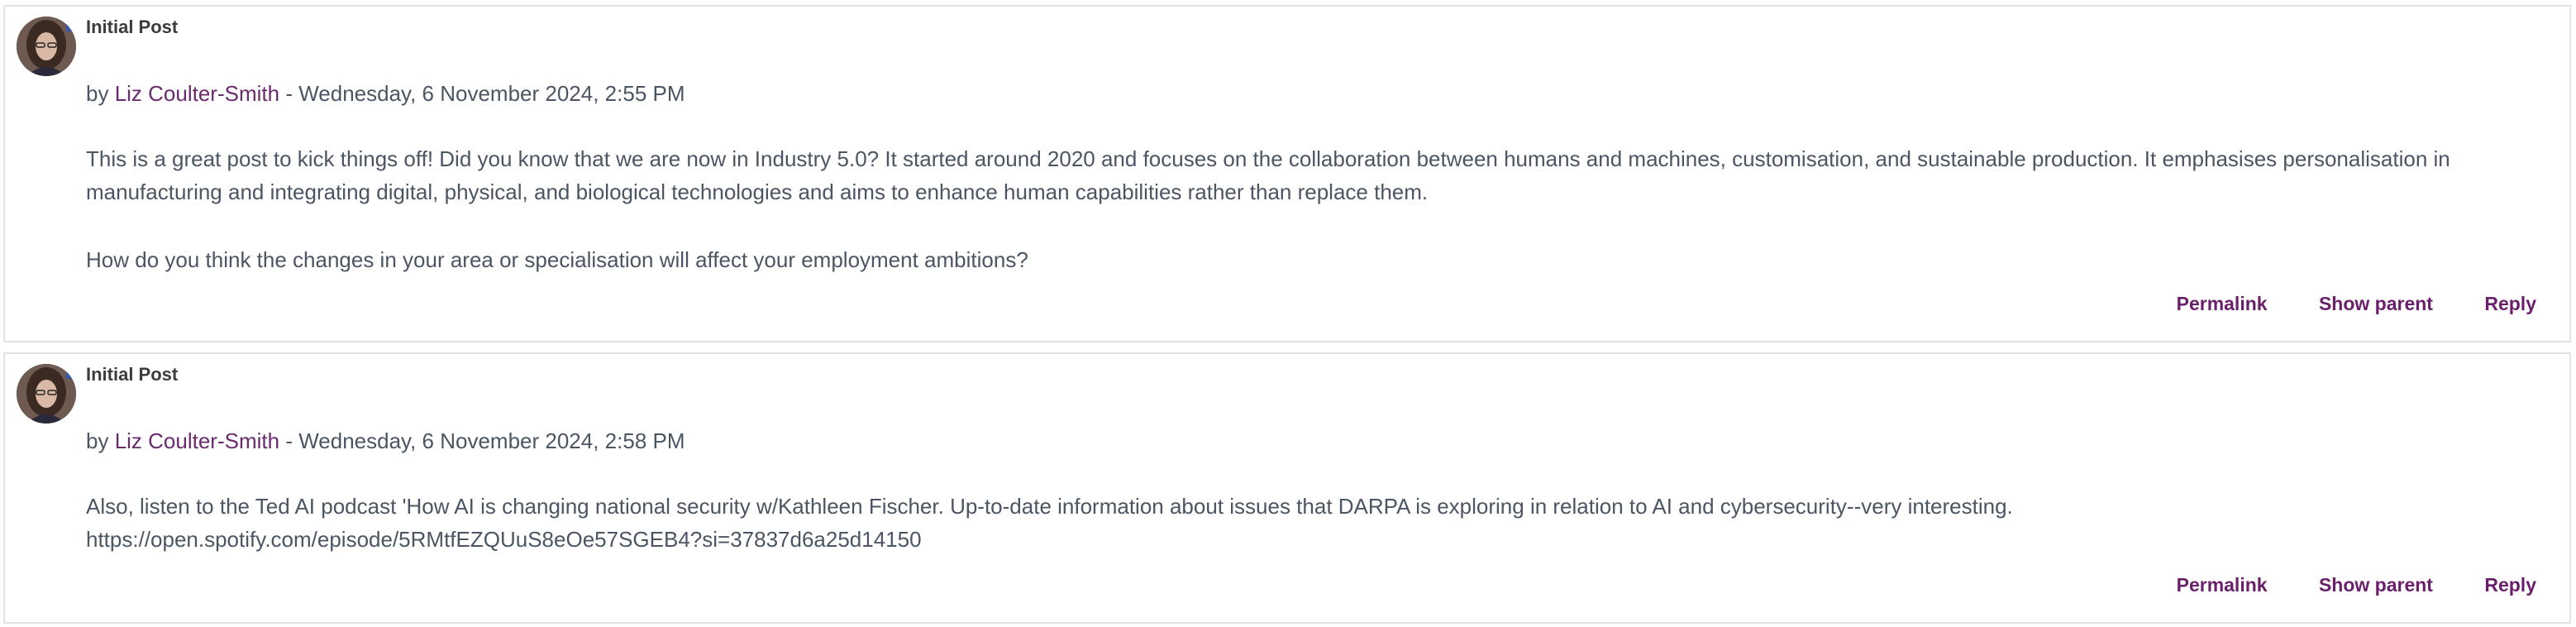 This screenshot has width=2576, height=627. What do you see at coordinates (482, 440) in the screenshot?
I see `post-date: - Wednesday, 6 November 2024, 2:58 PM` at bounding box center [482, 440].